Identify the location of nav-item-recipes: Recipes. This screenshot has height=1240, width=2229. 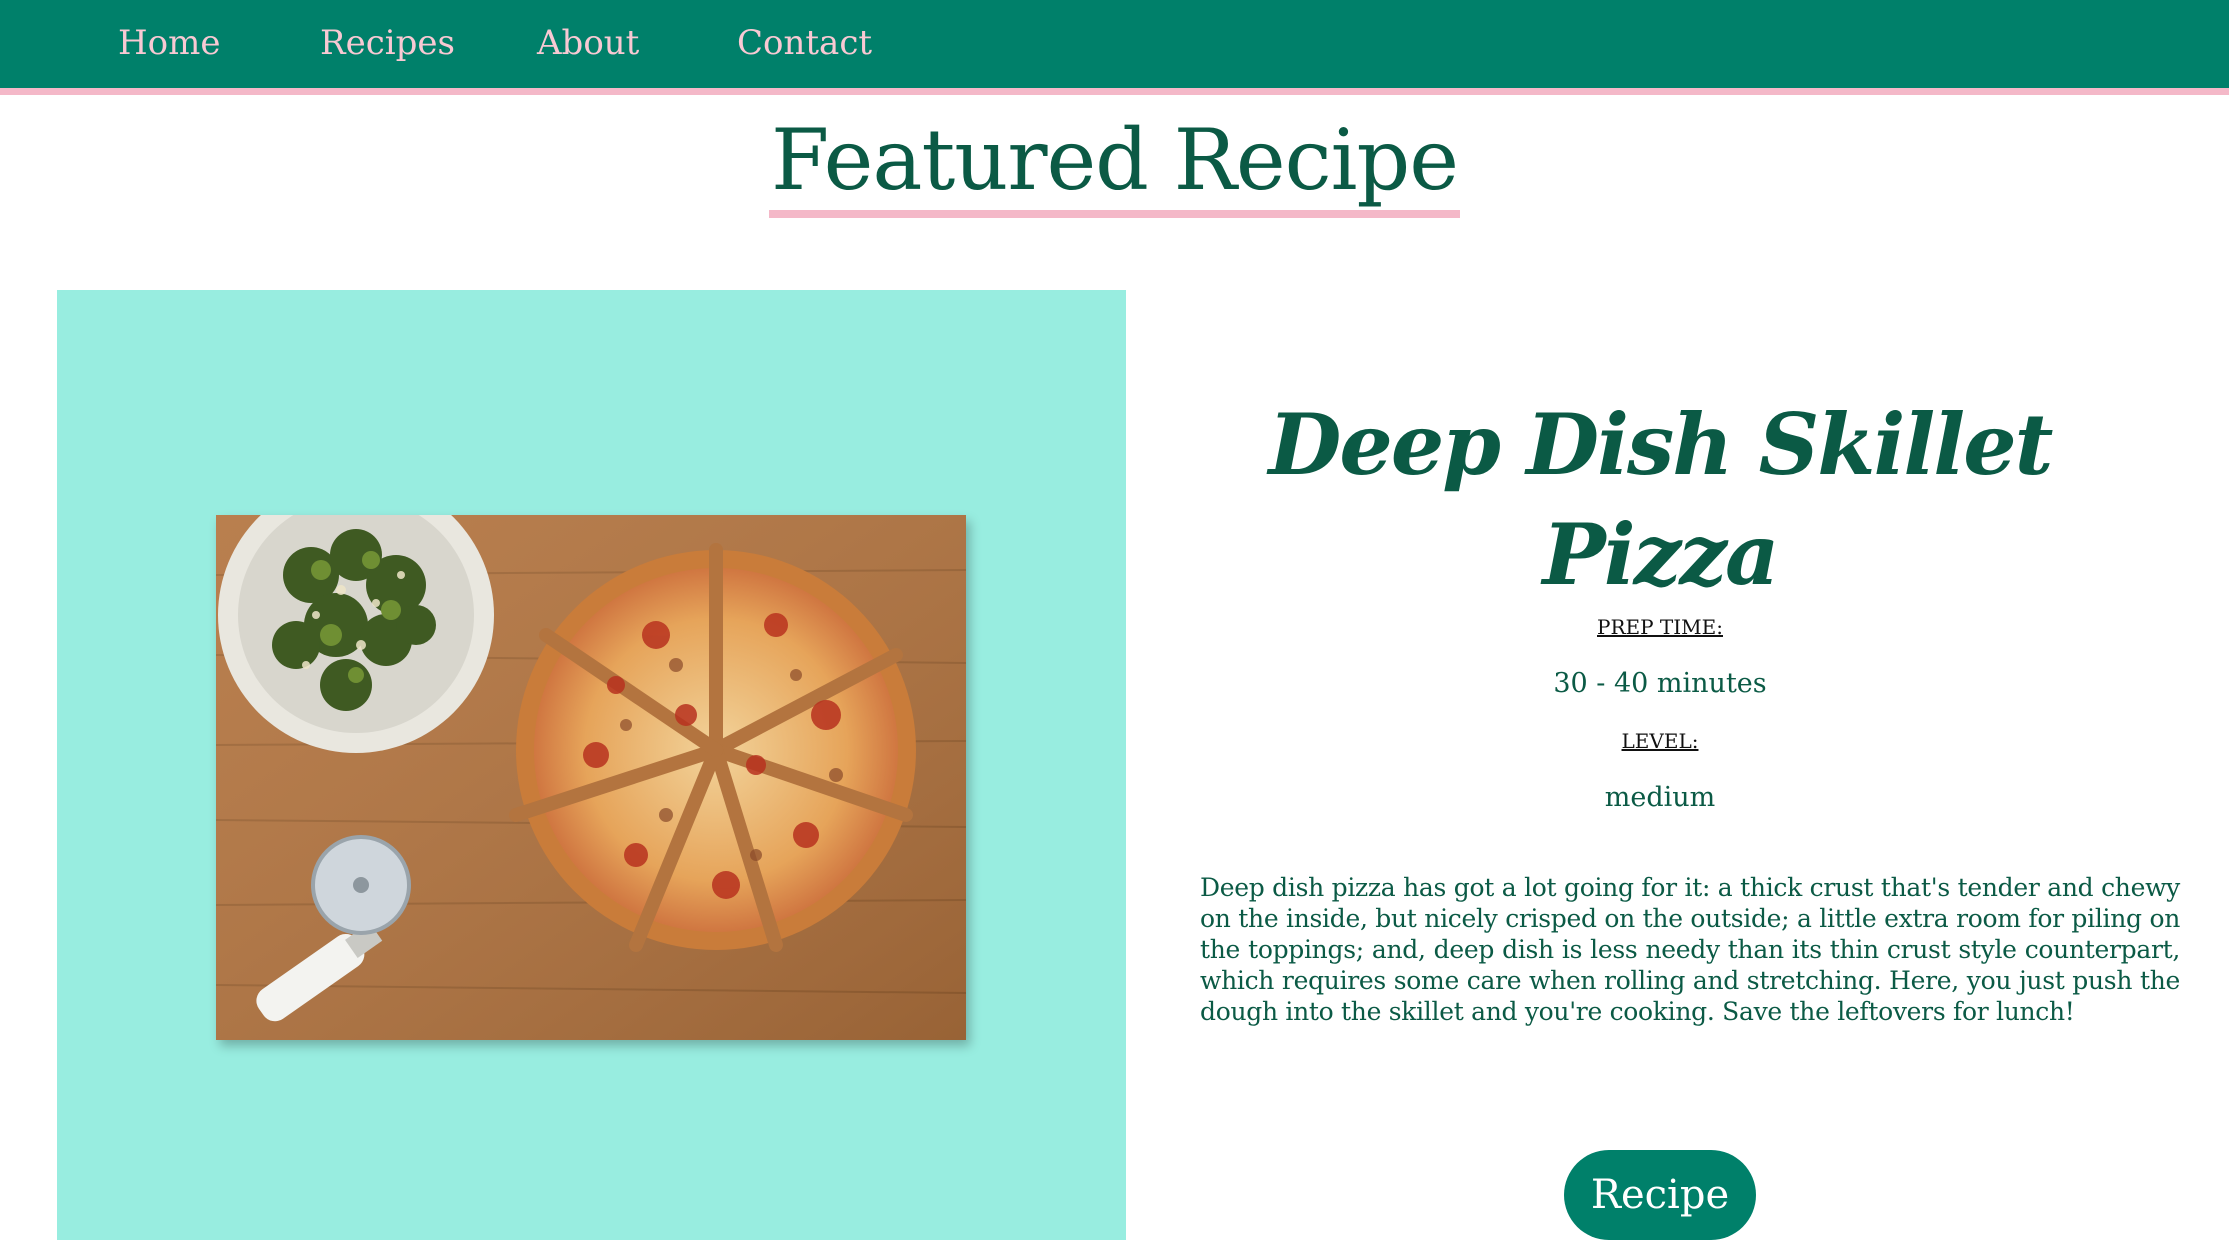
(428, 43).